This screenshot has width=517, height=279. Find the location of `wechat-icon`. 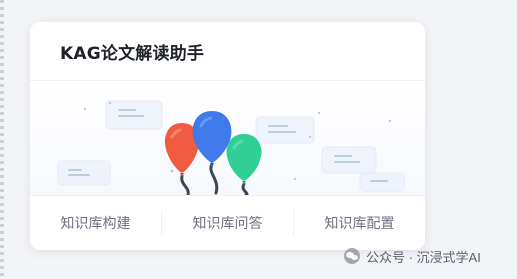

wechat-icon is located at coordinates (352, 256).